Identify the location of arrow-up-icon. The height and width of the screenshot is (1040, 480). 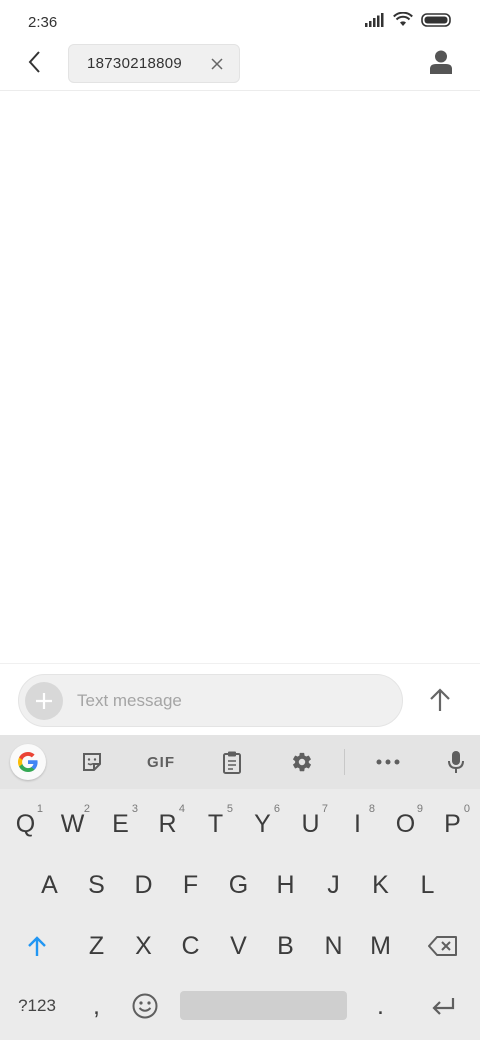
(440, 699).